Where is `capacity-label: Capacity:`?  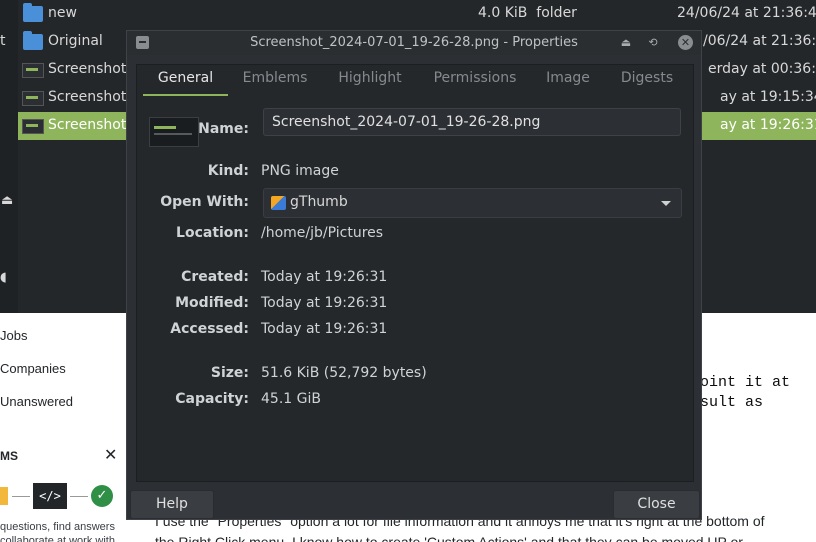
capacity-label: Capacity: is located at coordinates (212, 399).